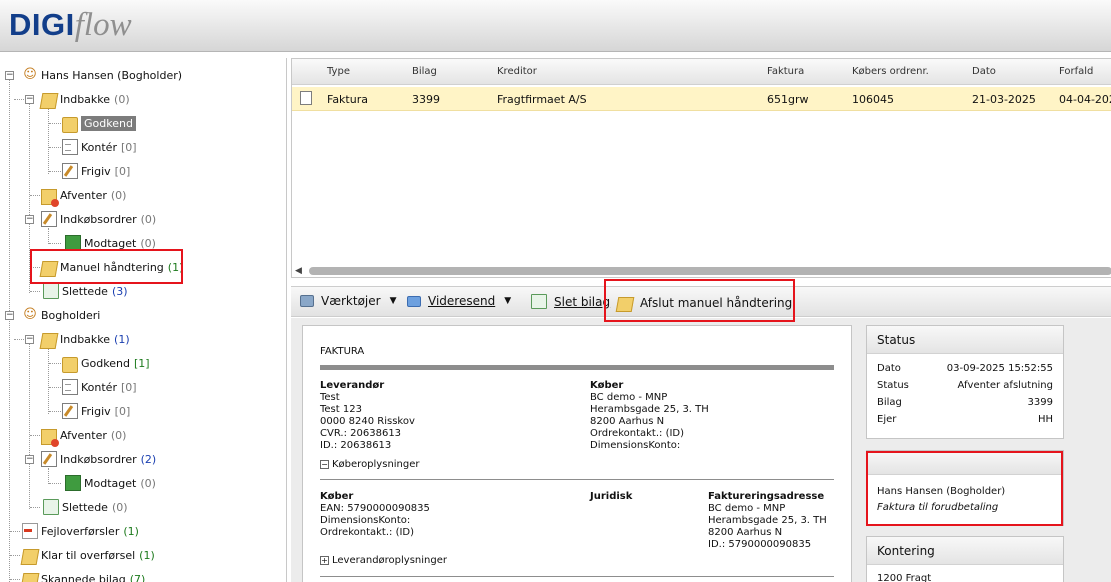 This screenshot has width=1111, height=582. I want to click on tree-item-afventer: Afventer (0), so click(83, 196).